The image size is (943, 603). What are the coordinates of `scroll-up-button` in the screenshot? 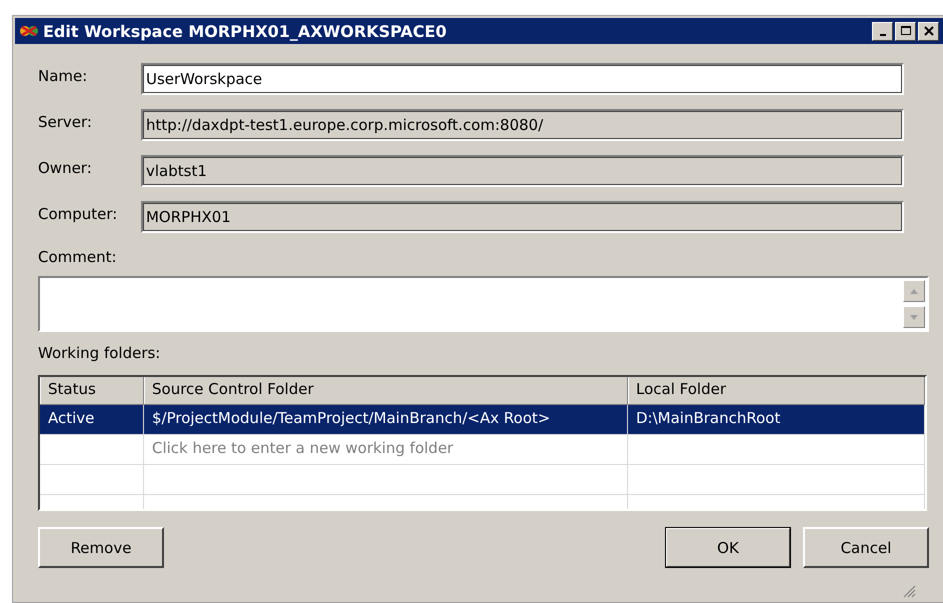 It's located at (914, 291).